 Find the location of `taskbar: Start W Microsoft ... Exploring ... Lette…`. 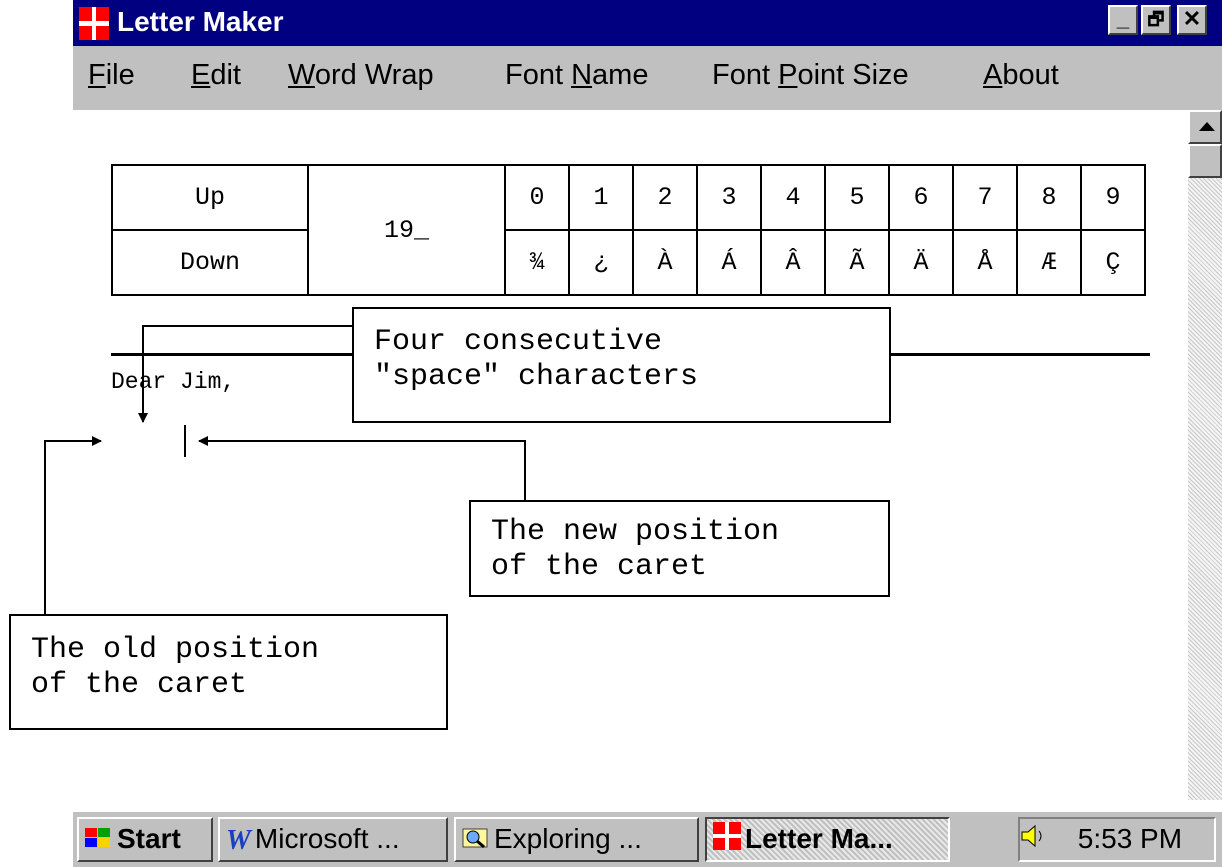

taskbar: Start W Microsoft ... Exploring ... Lette… is located at coordinates (647, 838).